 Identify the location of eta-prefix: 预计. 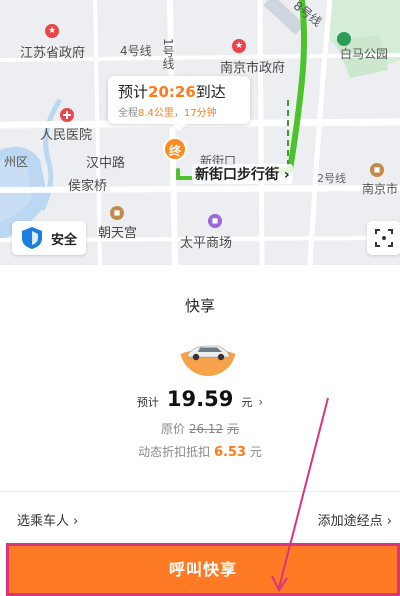
(133, 92).